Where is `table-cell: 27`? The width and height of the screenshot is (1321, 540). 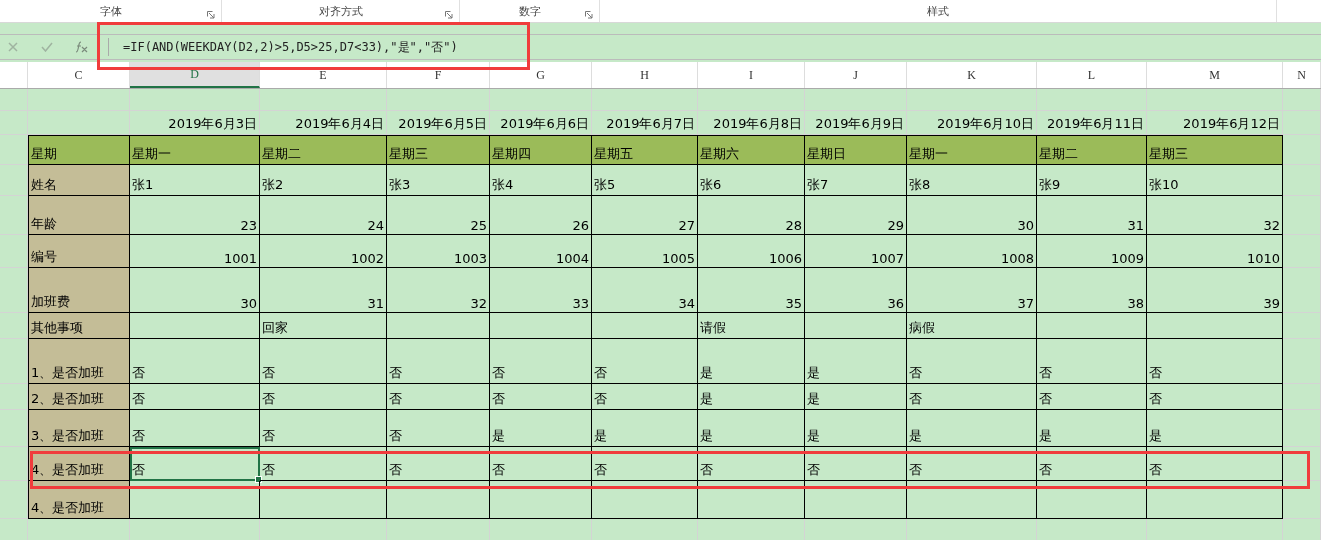 table-cell: 27 is located at coordinates (645, 215).